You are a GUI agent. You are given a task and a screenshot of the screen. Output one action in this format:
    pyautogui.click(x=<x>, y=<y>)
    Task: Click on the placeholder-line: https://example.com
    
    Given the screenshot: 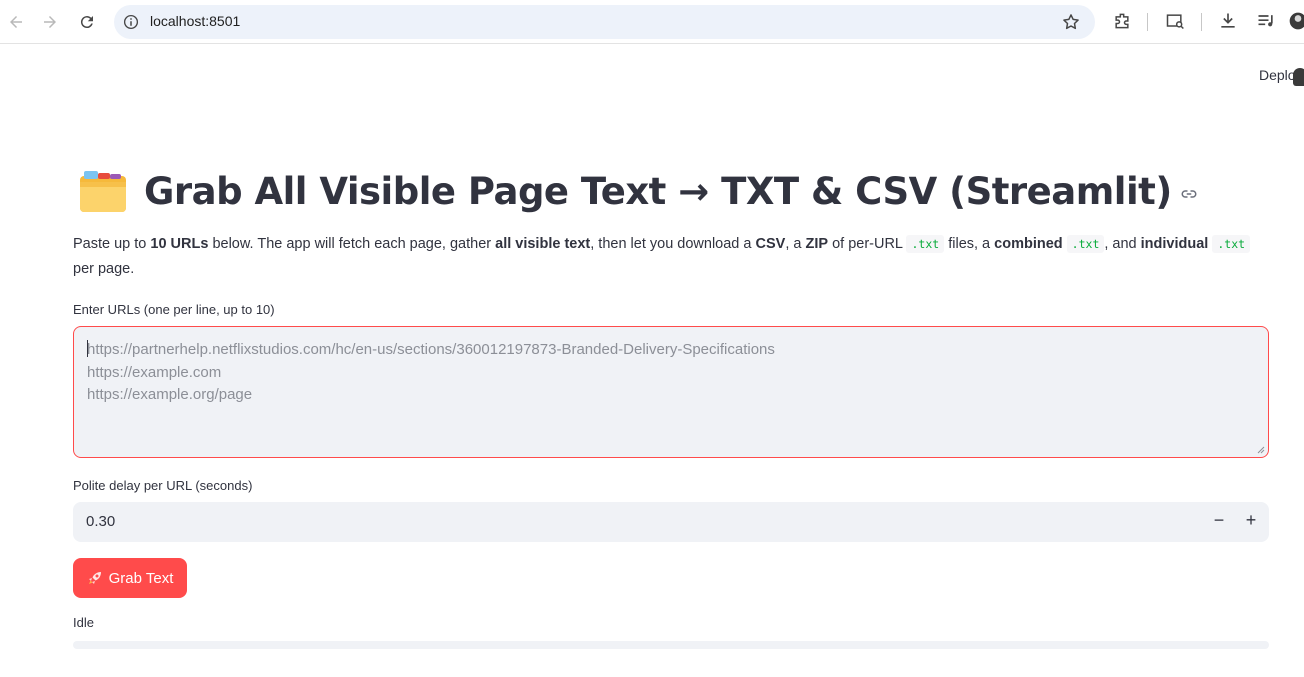 What is the action you would take?
    pyautogui.click(x=154, y=372)
    